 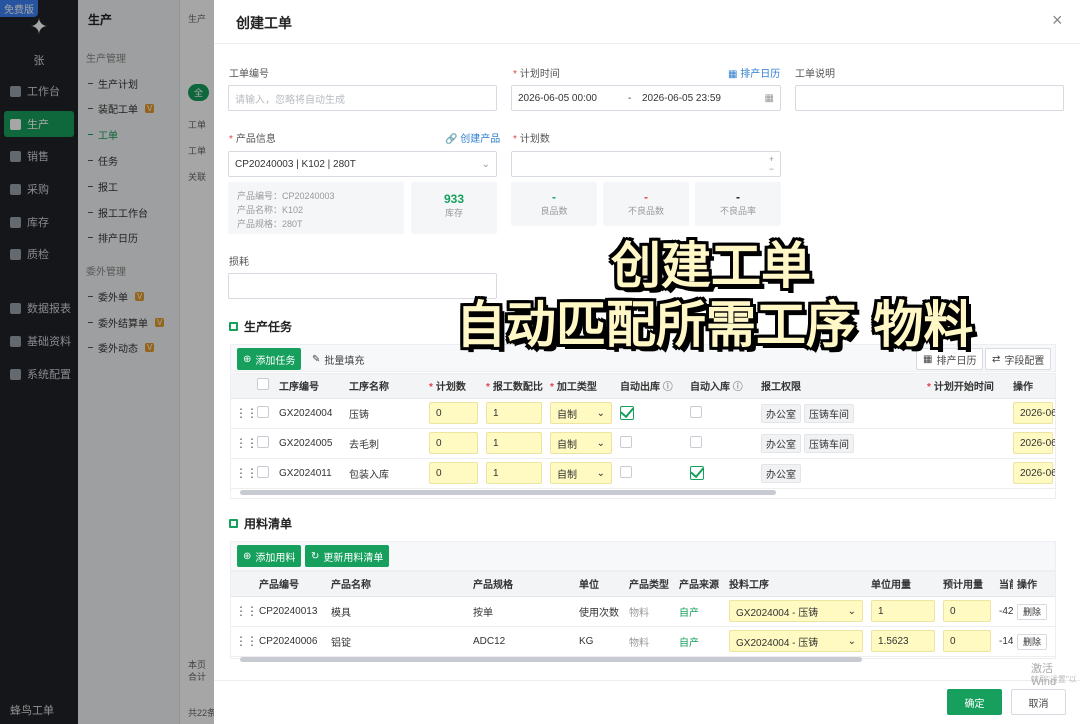 I want to click on product-info-label: * 产品信息, so click(x=252, y=139).